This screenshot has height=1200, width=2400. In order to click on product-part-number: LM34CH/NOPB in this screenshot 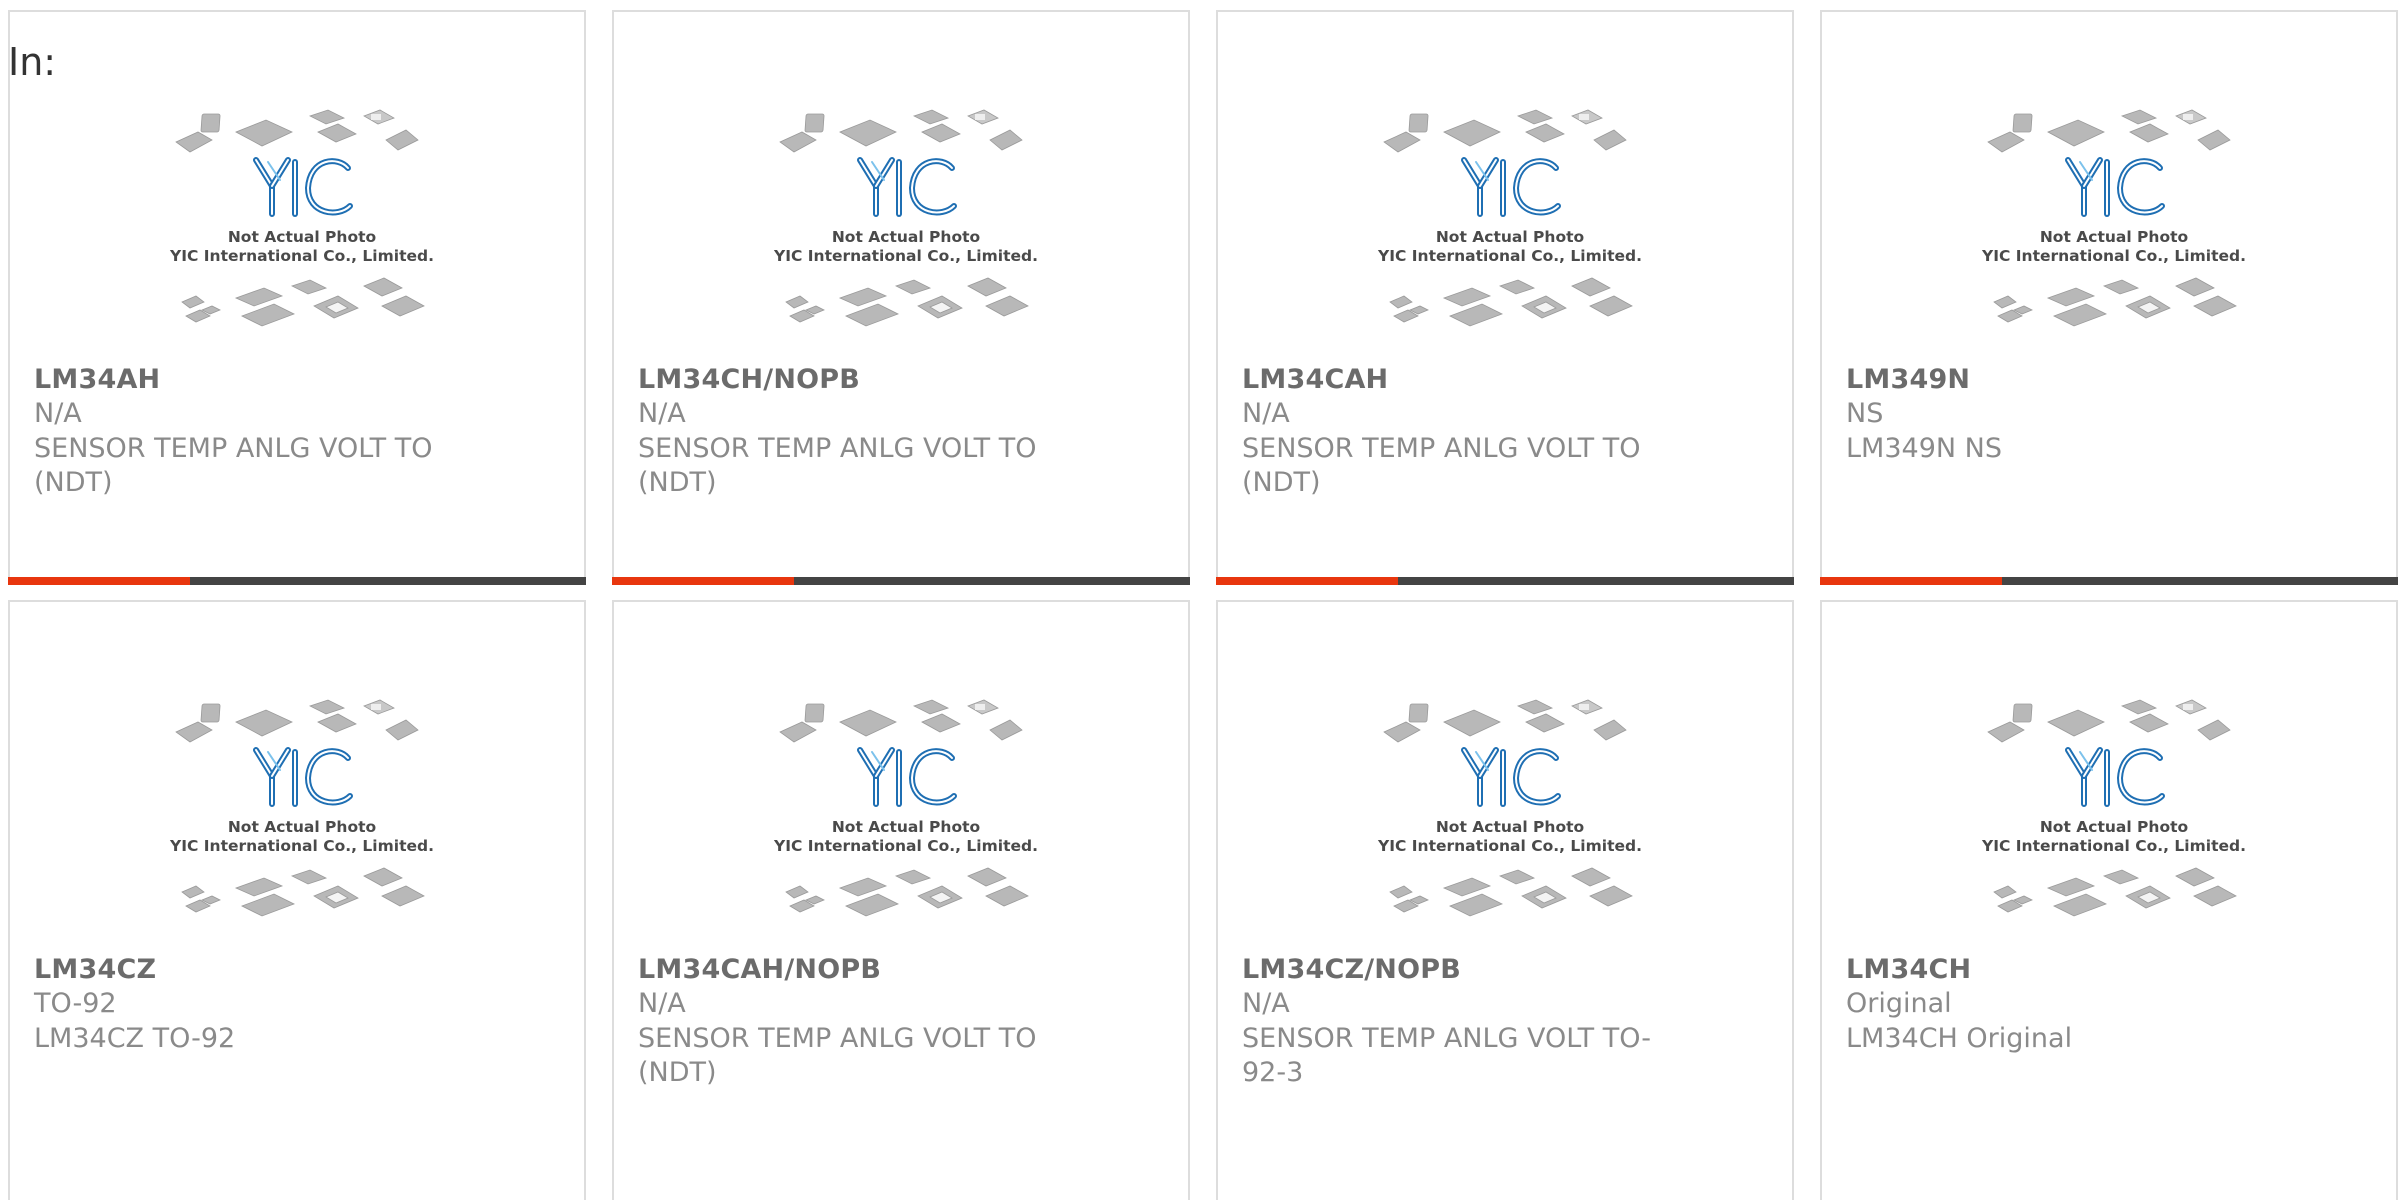, I will do `click(749, 379)`.